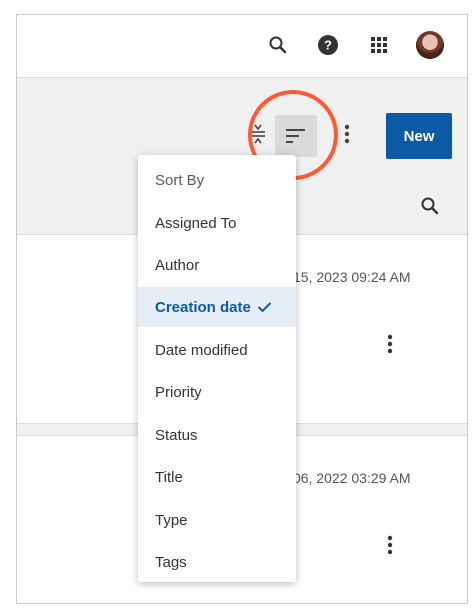  I want to click on card-date: 15, 2023 09:24 AM, so click(352, 277).